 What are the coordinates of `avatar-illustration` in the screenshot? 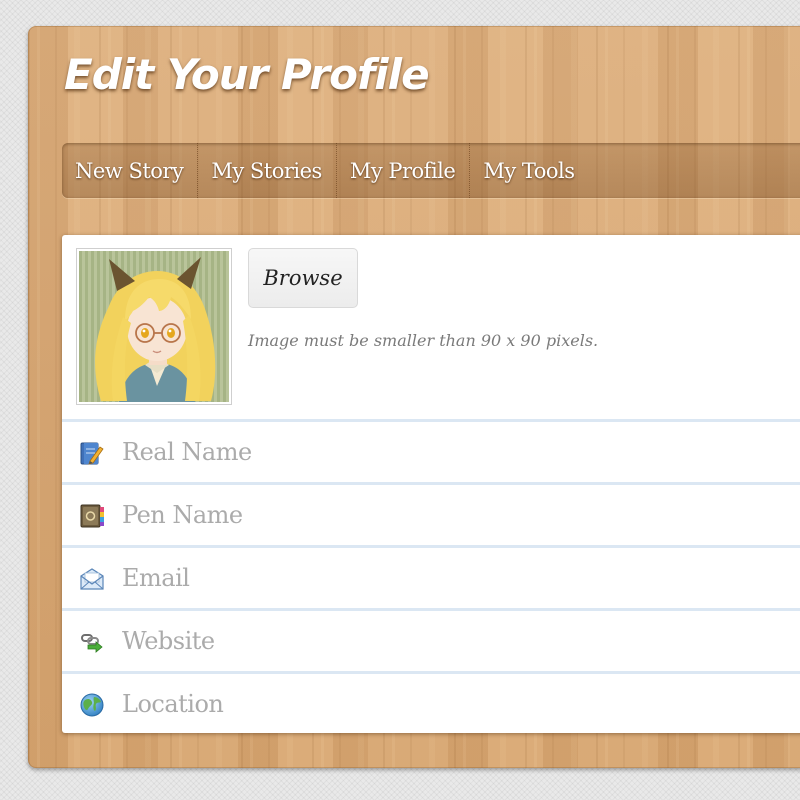 It's located at (154, 326).